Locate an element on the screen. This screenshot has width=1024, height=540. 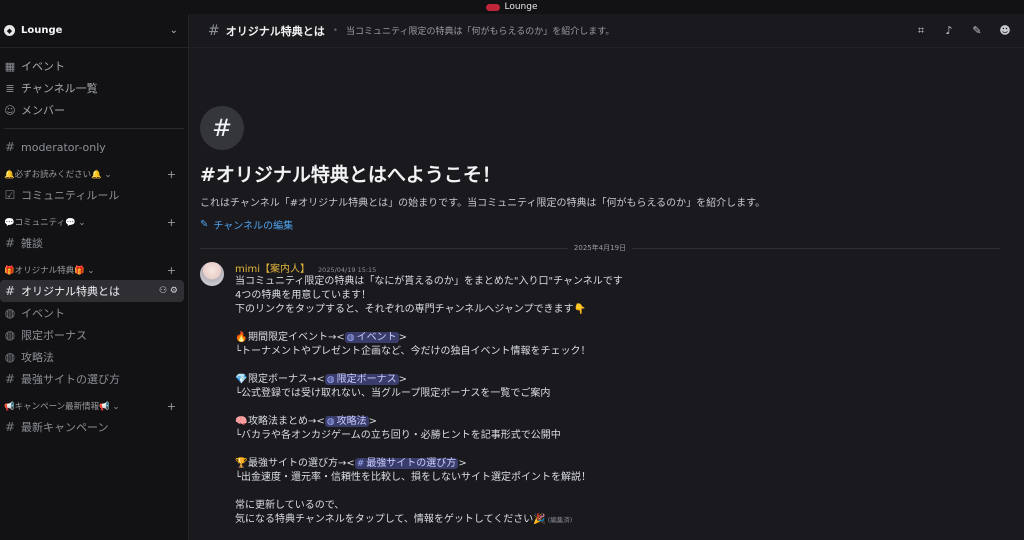
message-line: 気になる特典チャンネルをタップして、情報をゲットしてください🎉 (編集済) is located at coordinates (629, 520).